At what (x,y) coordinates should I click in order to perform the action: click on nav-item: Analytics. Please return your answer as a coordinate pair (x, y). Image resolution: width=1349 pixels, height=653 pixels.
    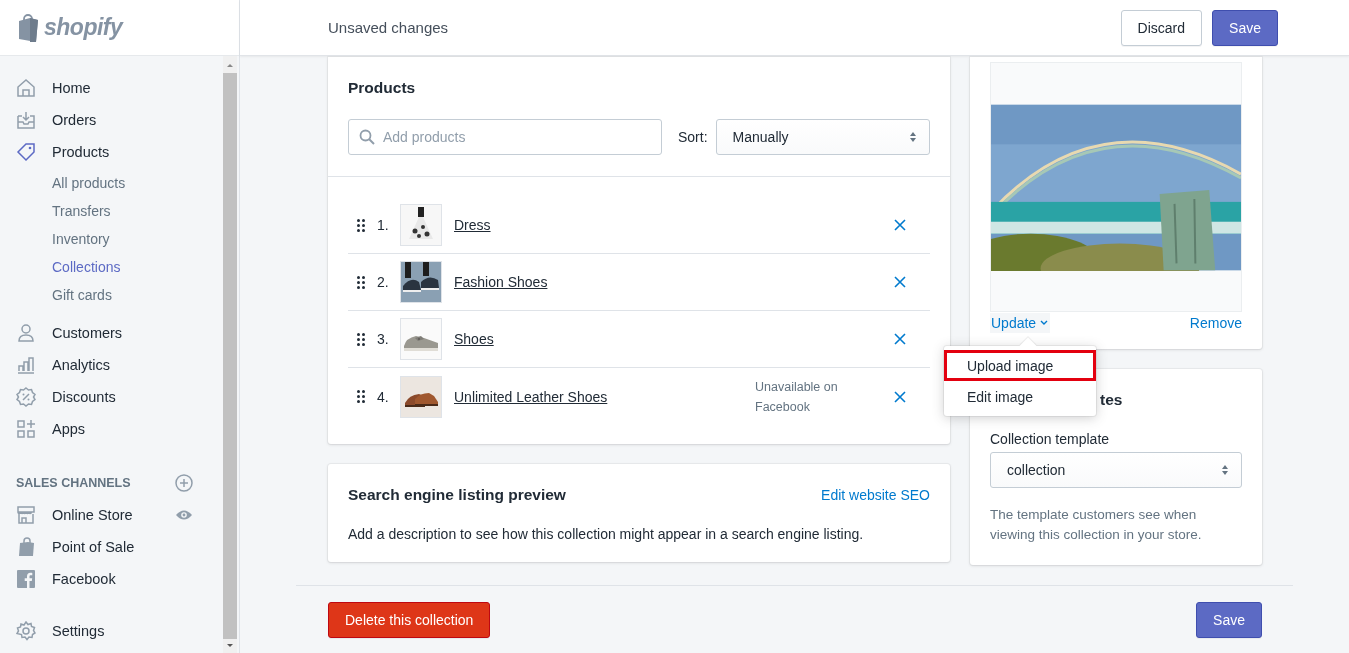
    Looking at the image, I should click on (111, 365).